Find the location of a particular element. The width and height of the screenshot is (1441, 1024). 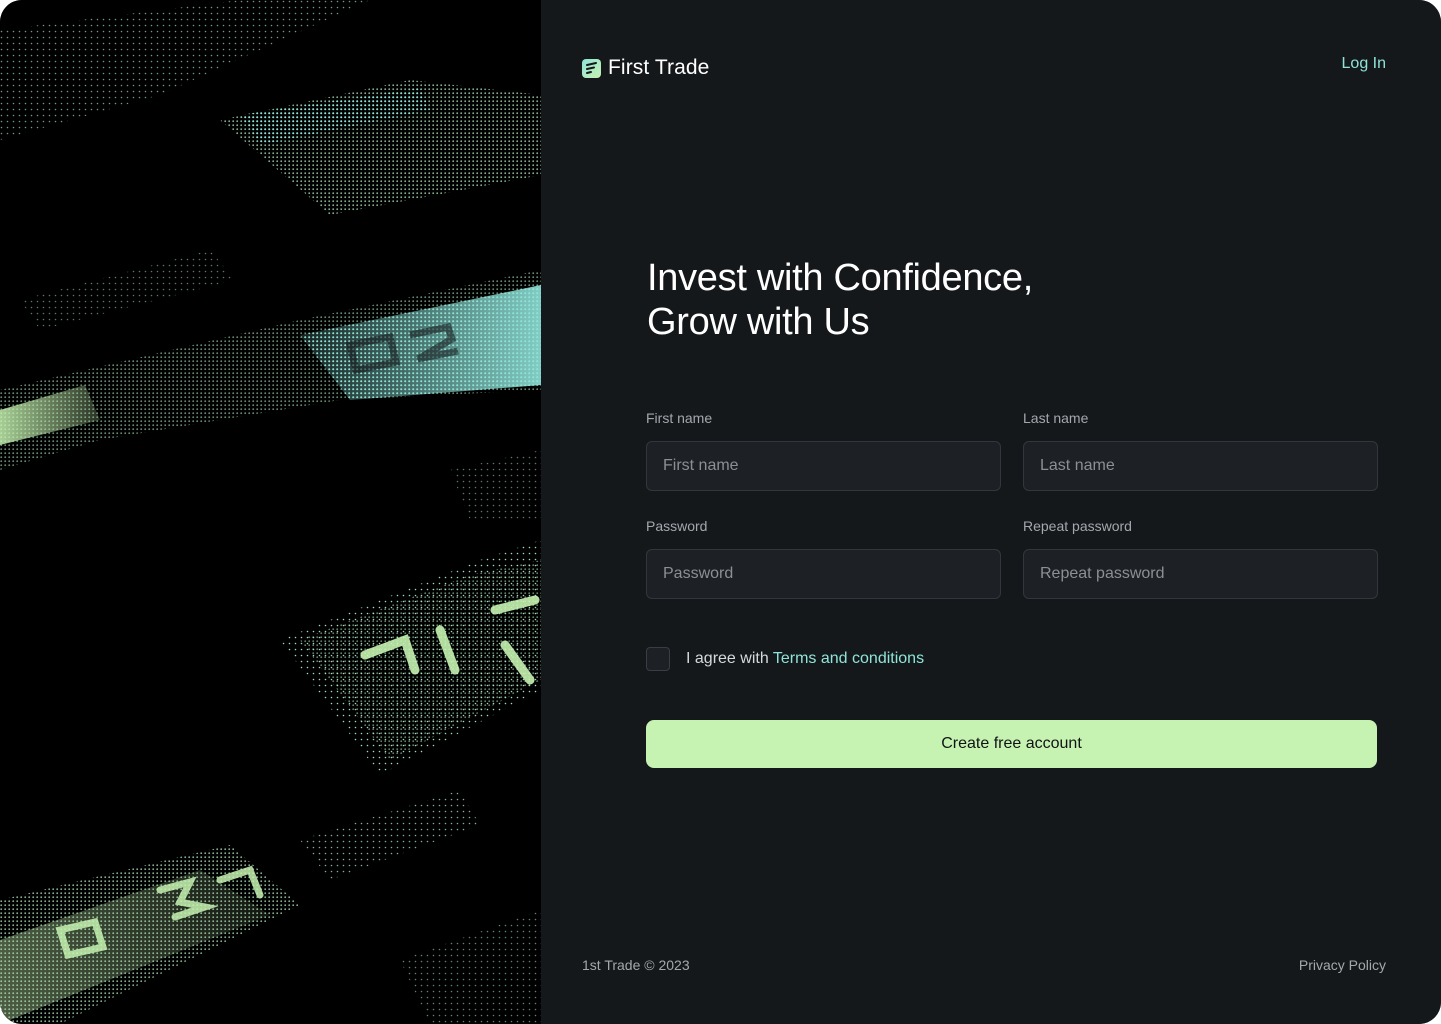

repeat-password-field is located at coordinates (1200, 574).